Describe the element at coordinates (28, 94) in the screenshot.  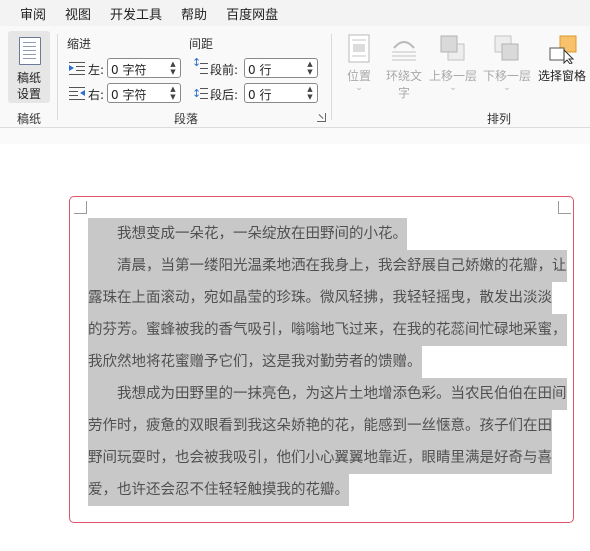
I see `manuscript-label-line2: 设置` at that location.